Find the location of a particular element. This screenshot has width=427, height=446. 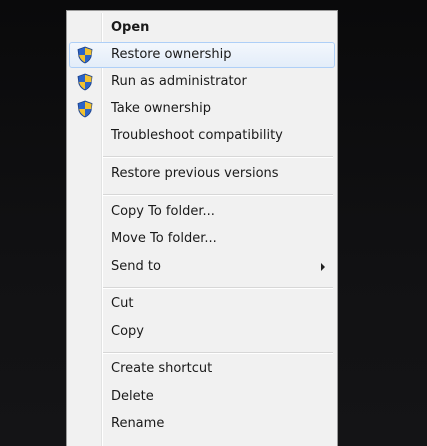

menu-item-label: Send to is located at coordinates (136, 266).